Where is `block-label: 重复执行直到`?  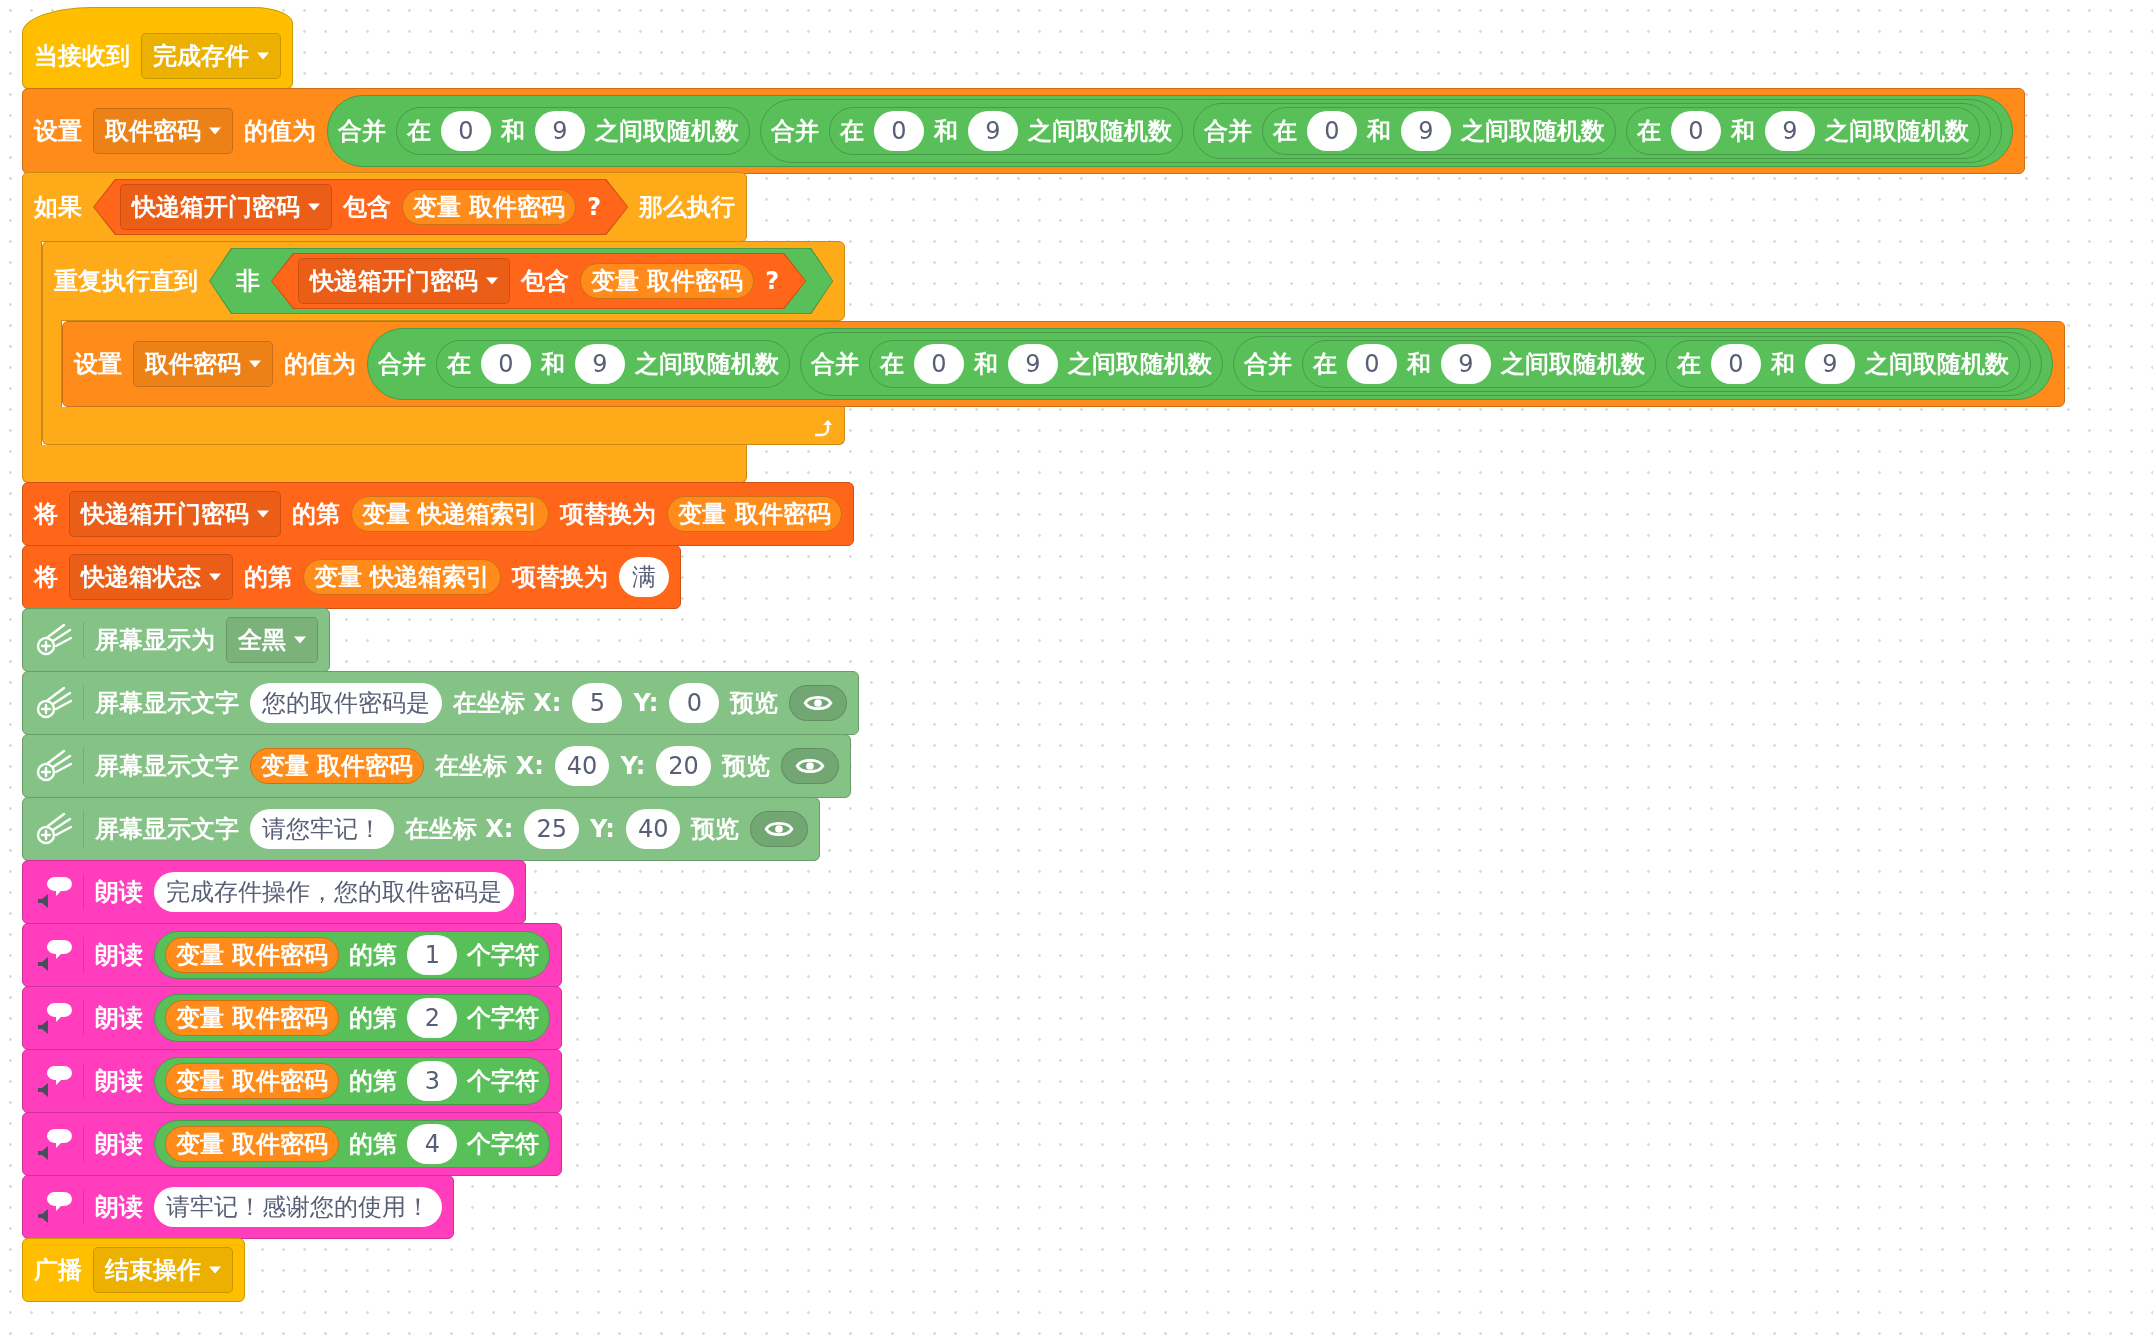 block-label: 重复执行直到 is located at coordinates (126, 281).